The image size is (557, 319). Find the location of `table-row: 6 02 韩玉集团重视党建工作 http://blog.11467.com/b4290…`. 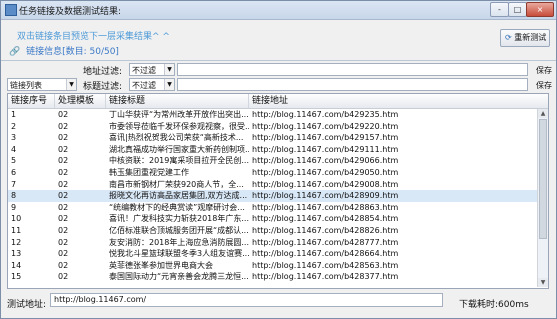

table-row: 6 02 韩玉集团重视党建工作 http://blog.11467.com/b4290… is located at coordinates (272, 173).